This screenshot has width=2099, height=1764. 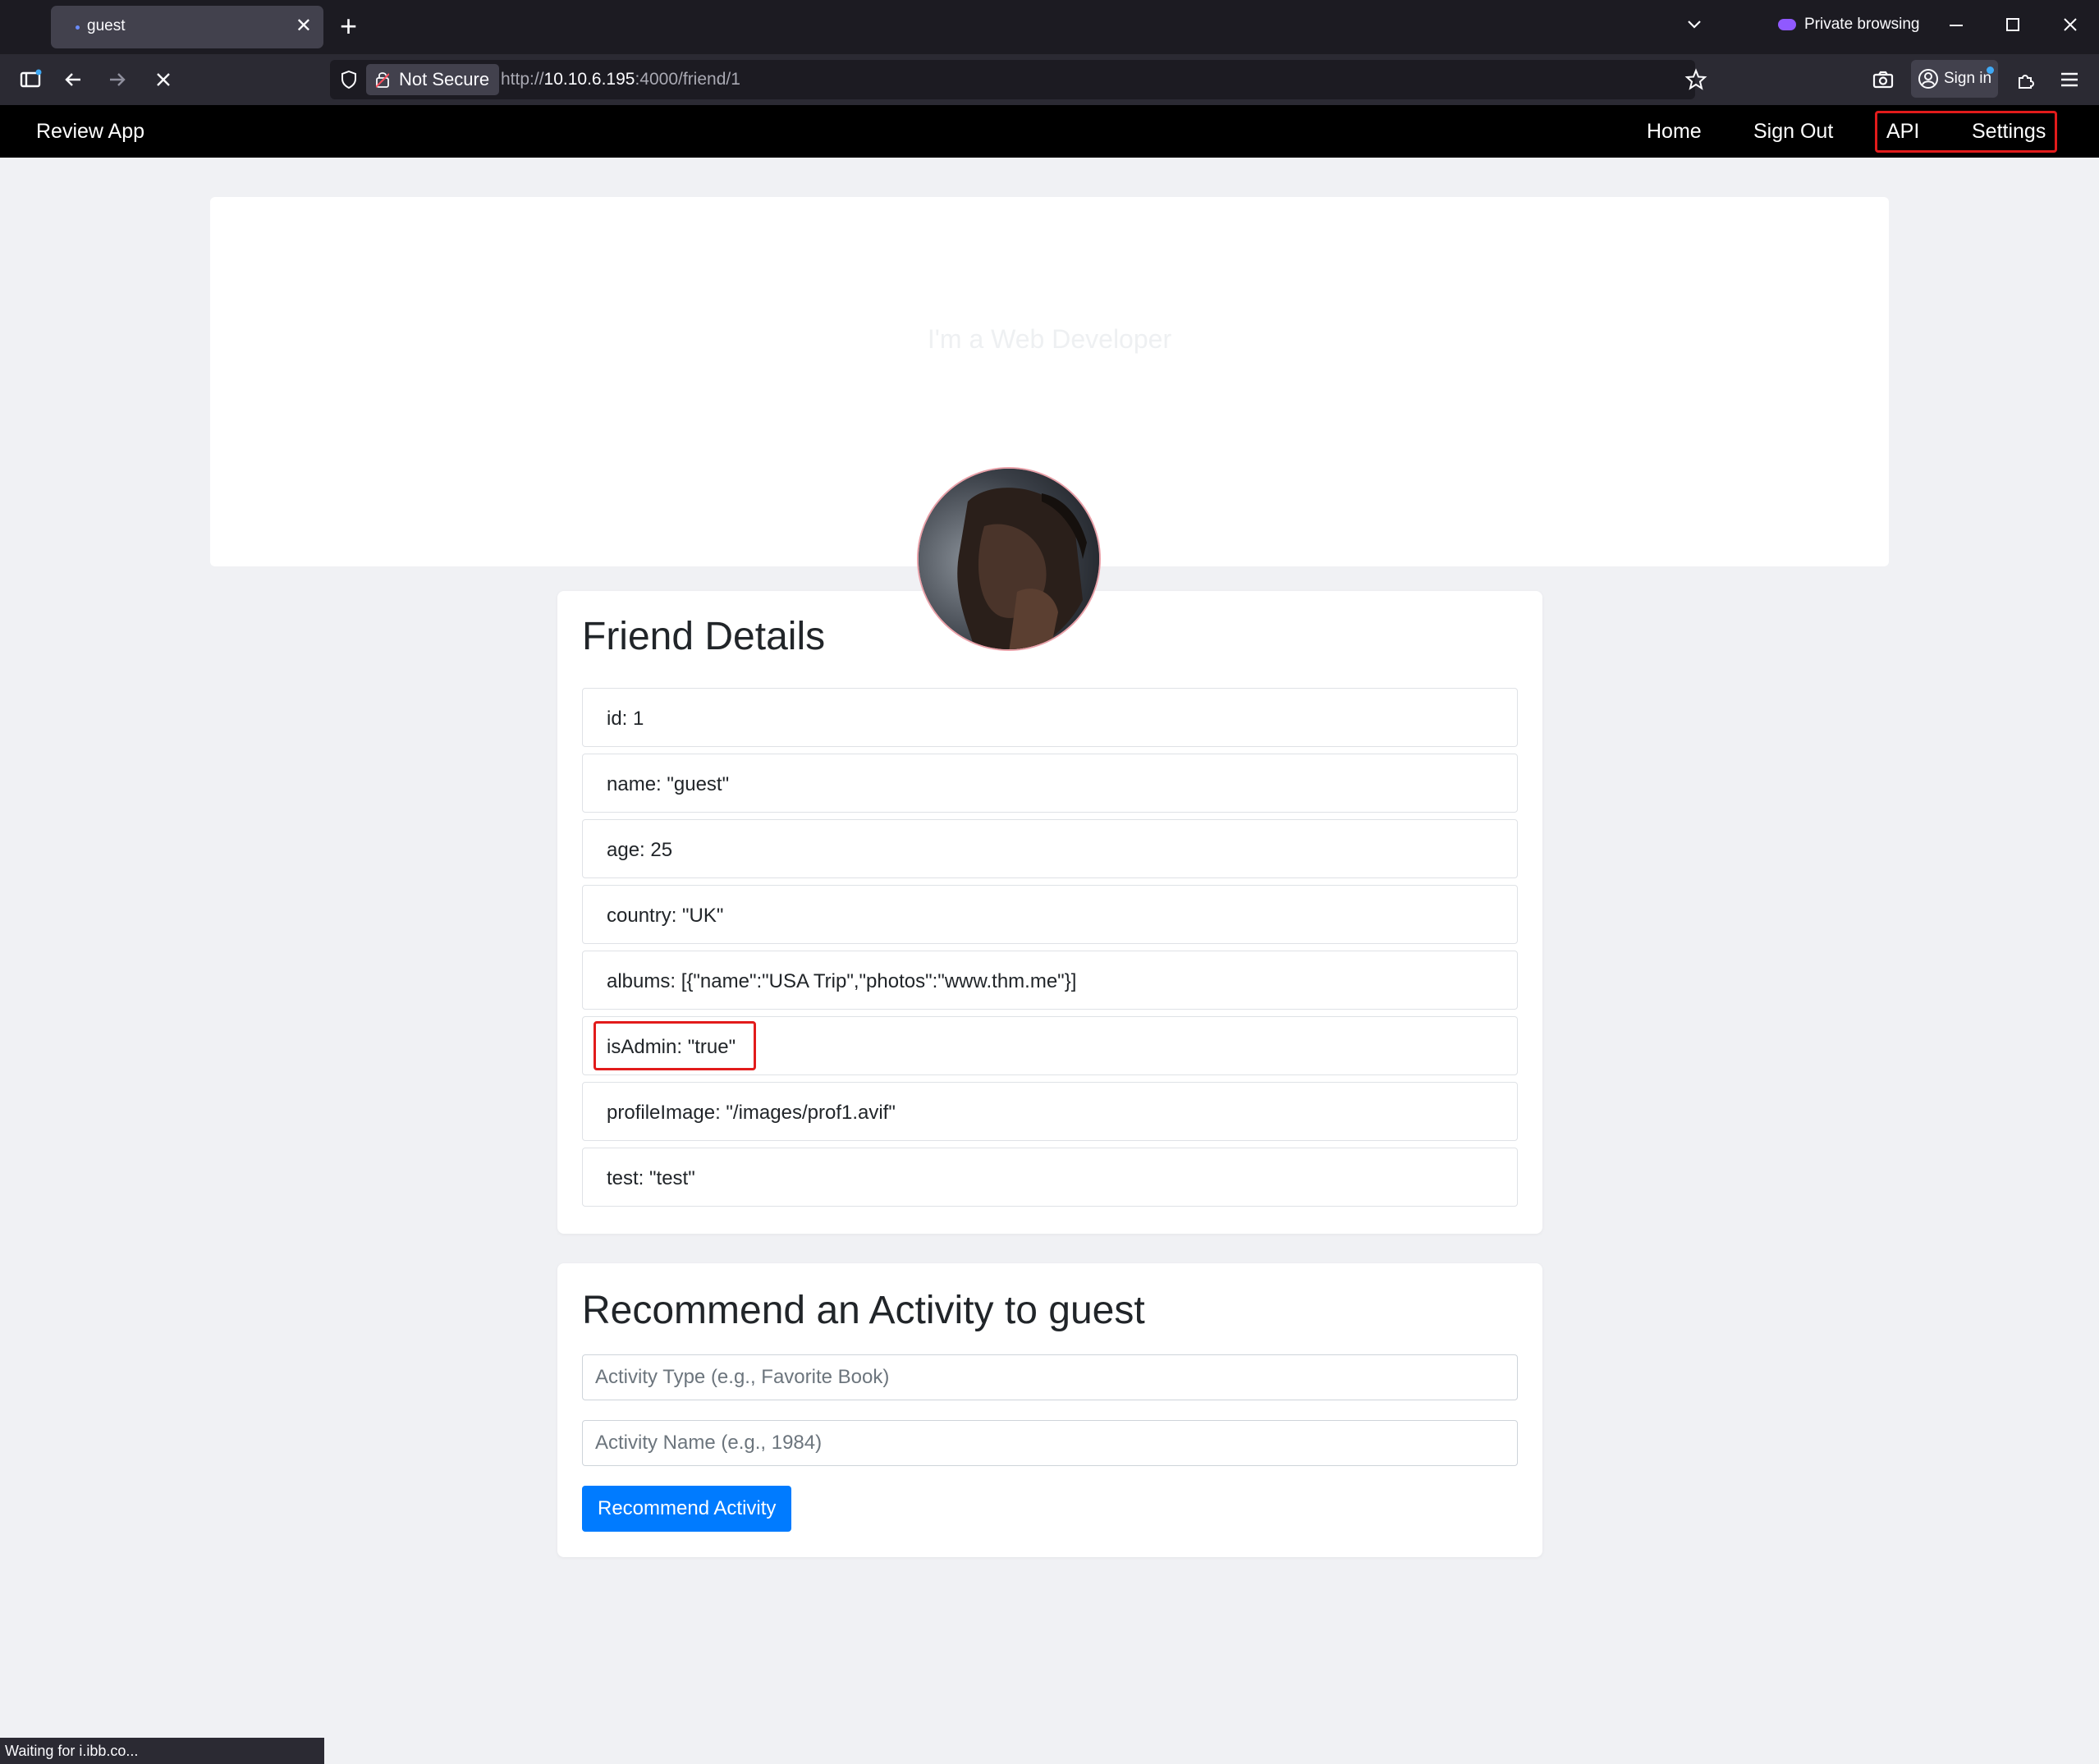 I want to click on insecure-lock-icon, so click(x=383, y=80).